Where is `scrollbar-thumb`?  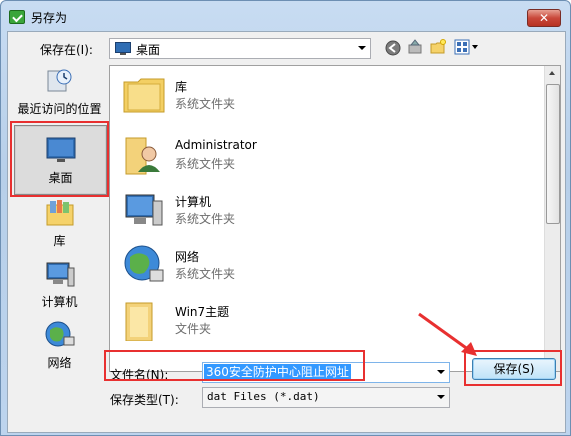 scrollbar-thumb is located at coordinates (553, 154).